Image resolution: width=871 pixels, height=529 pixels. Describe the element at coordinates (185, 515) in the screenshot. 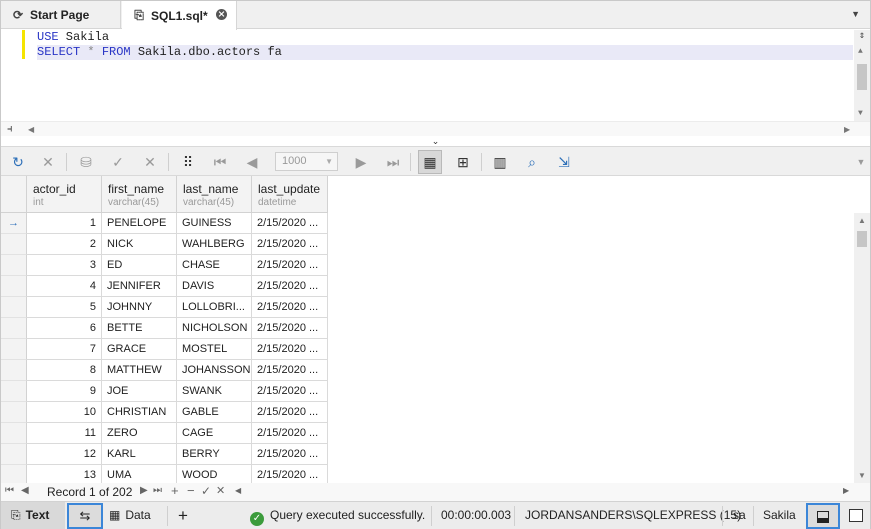

I see `add-tab-button: +` at that location.